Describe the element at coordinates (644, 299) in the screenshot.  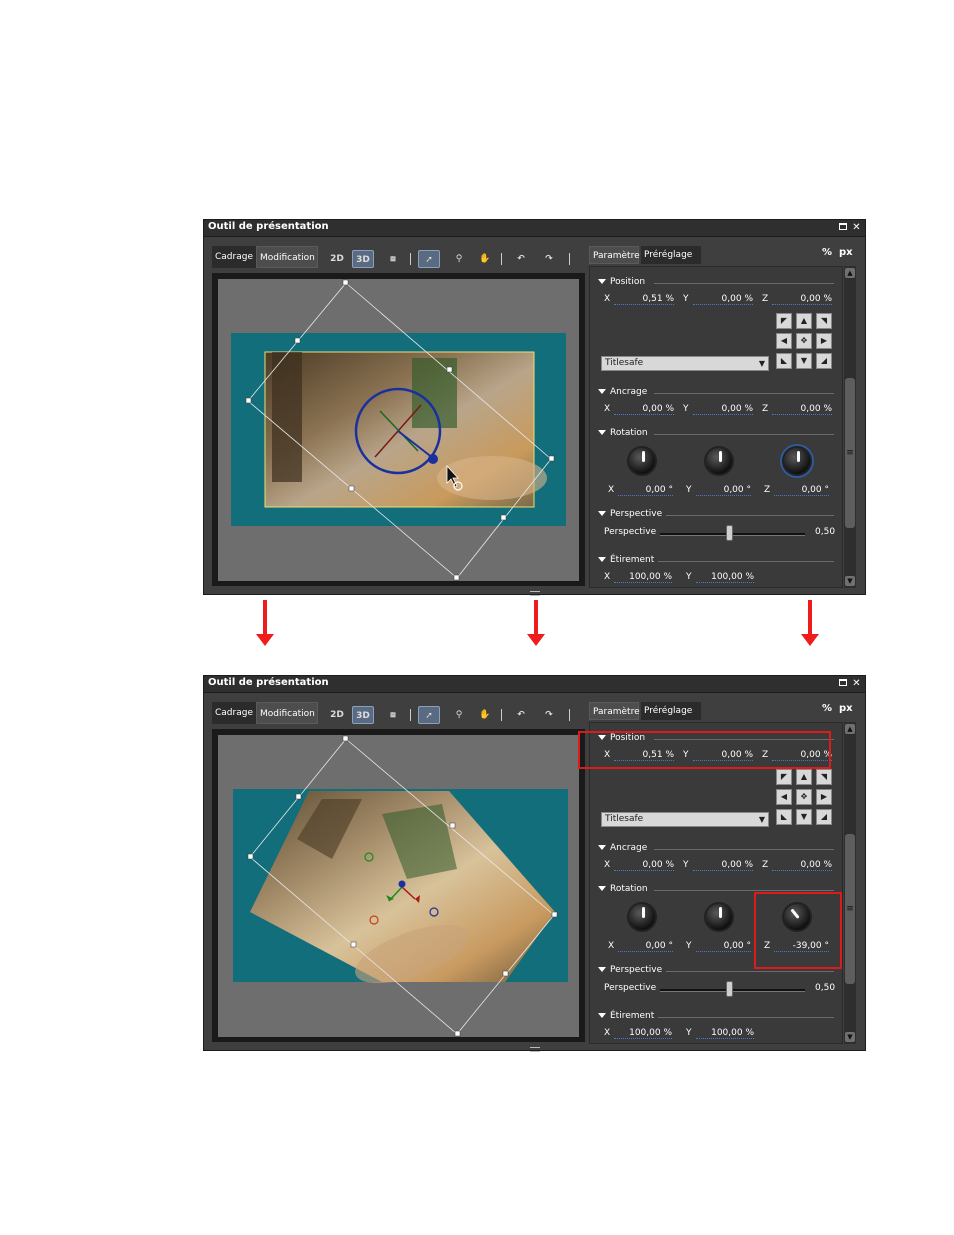
I see `field-value: 0,51 %` at that location.